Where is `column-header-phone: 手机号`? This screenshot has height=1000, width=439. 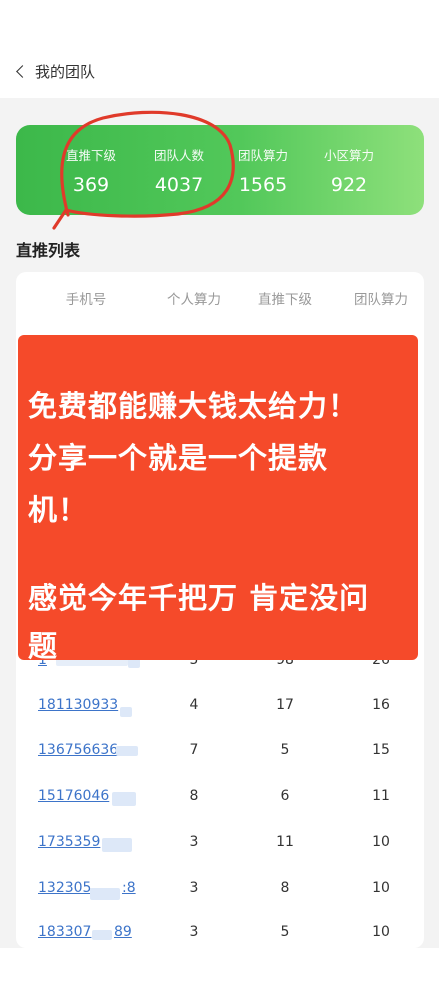
column-header-phone: 手机号 is located at coordinates (86, 300).